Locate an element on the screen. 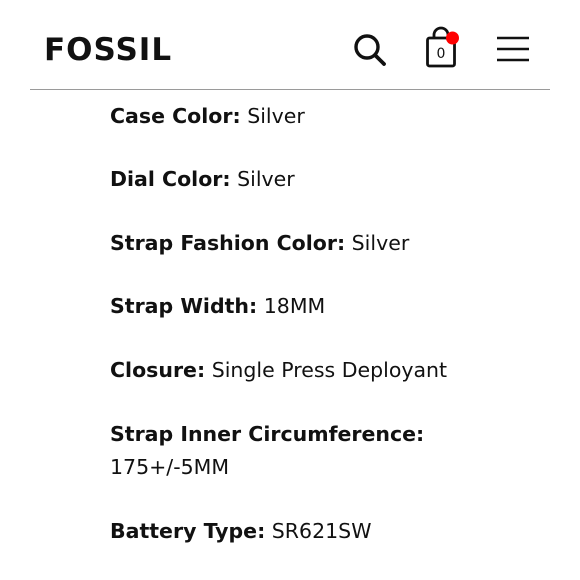 The image size is (580, 580). spec-label: Case Color: is located at coordinates (175, 116).